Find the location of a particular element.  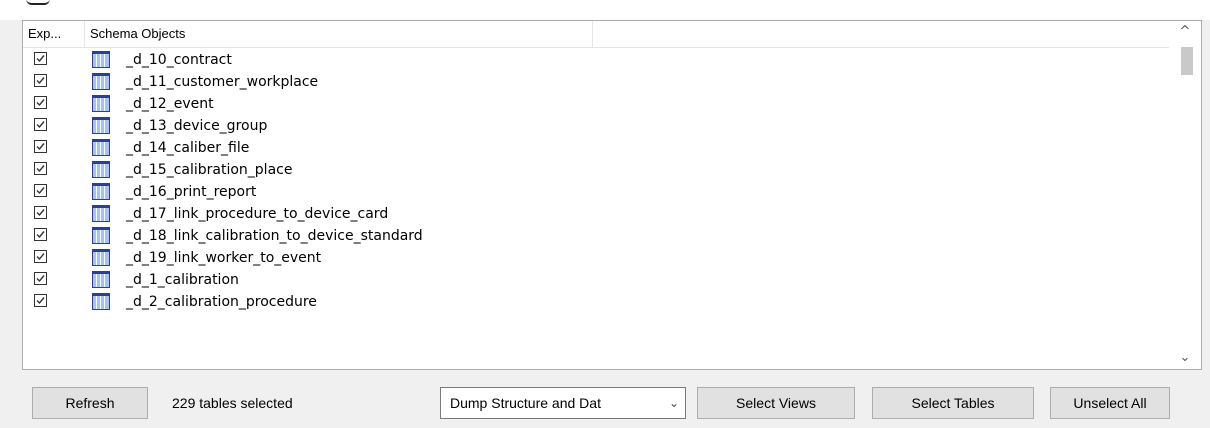

refresh-button: Refresh is located at coordinates (90, 403).